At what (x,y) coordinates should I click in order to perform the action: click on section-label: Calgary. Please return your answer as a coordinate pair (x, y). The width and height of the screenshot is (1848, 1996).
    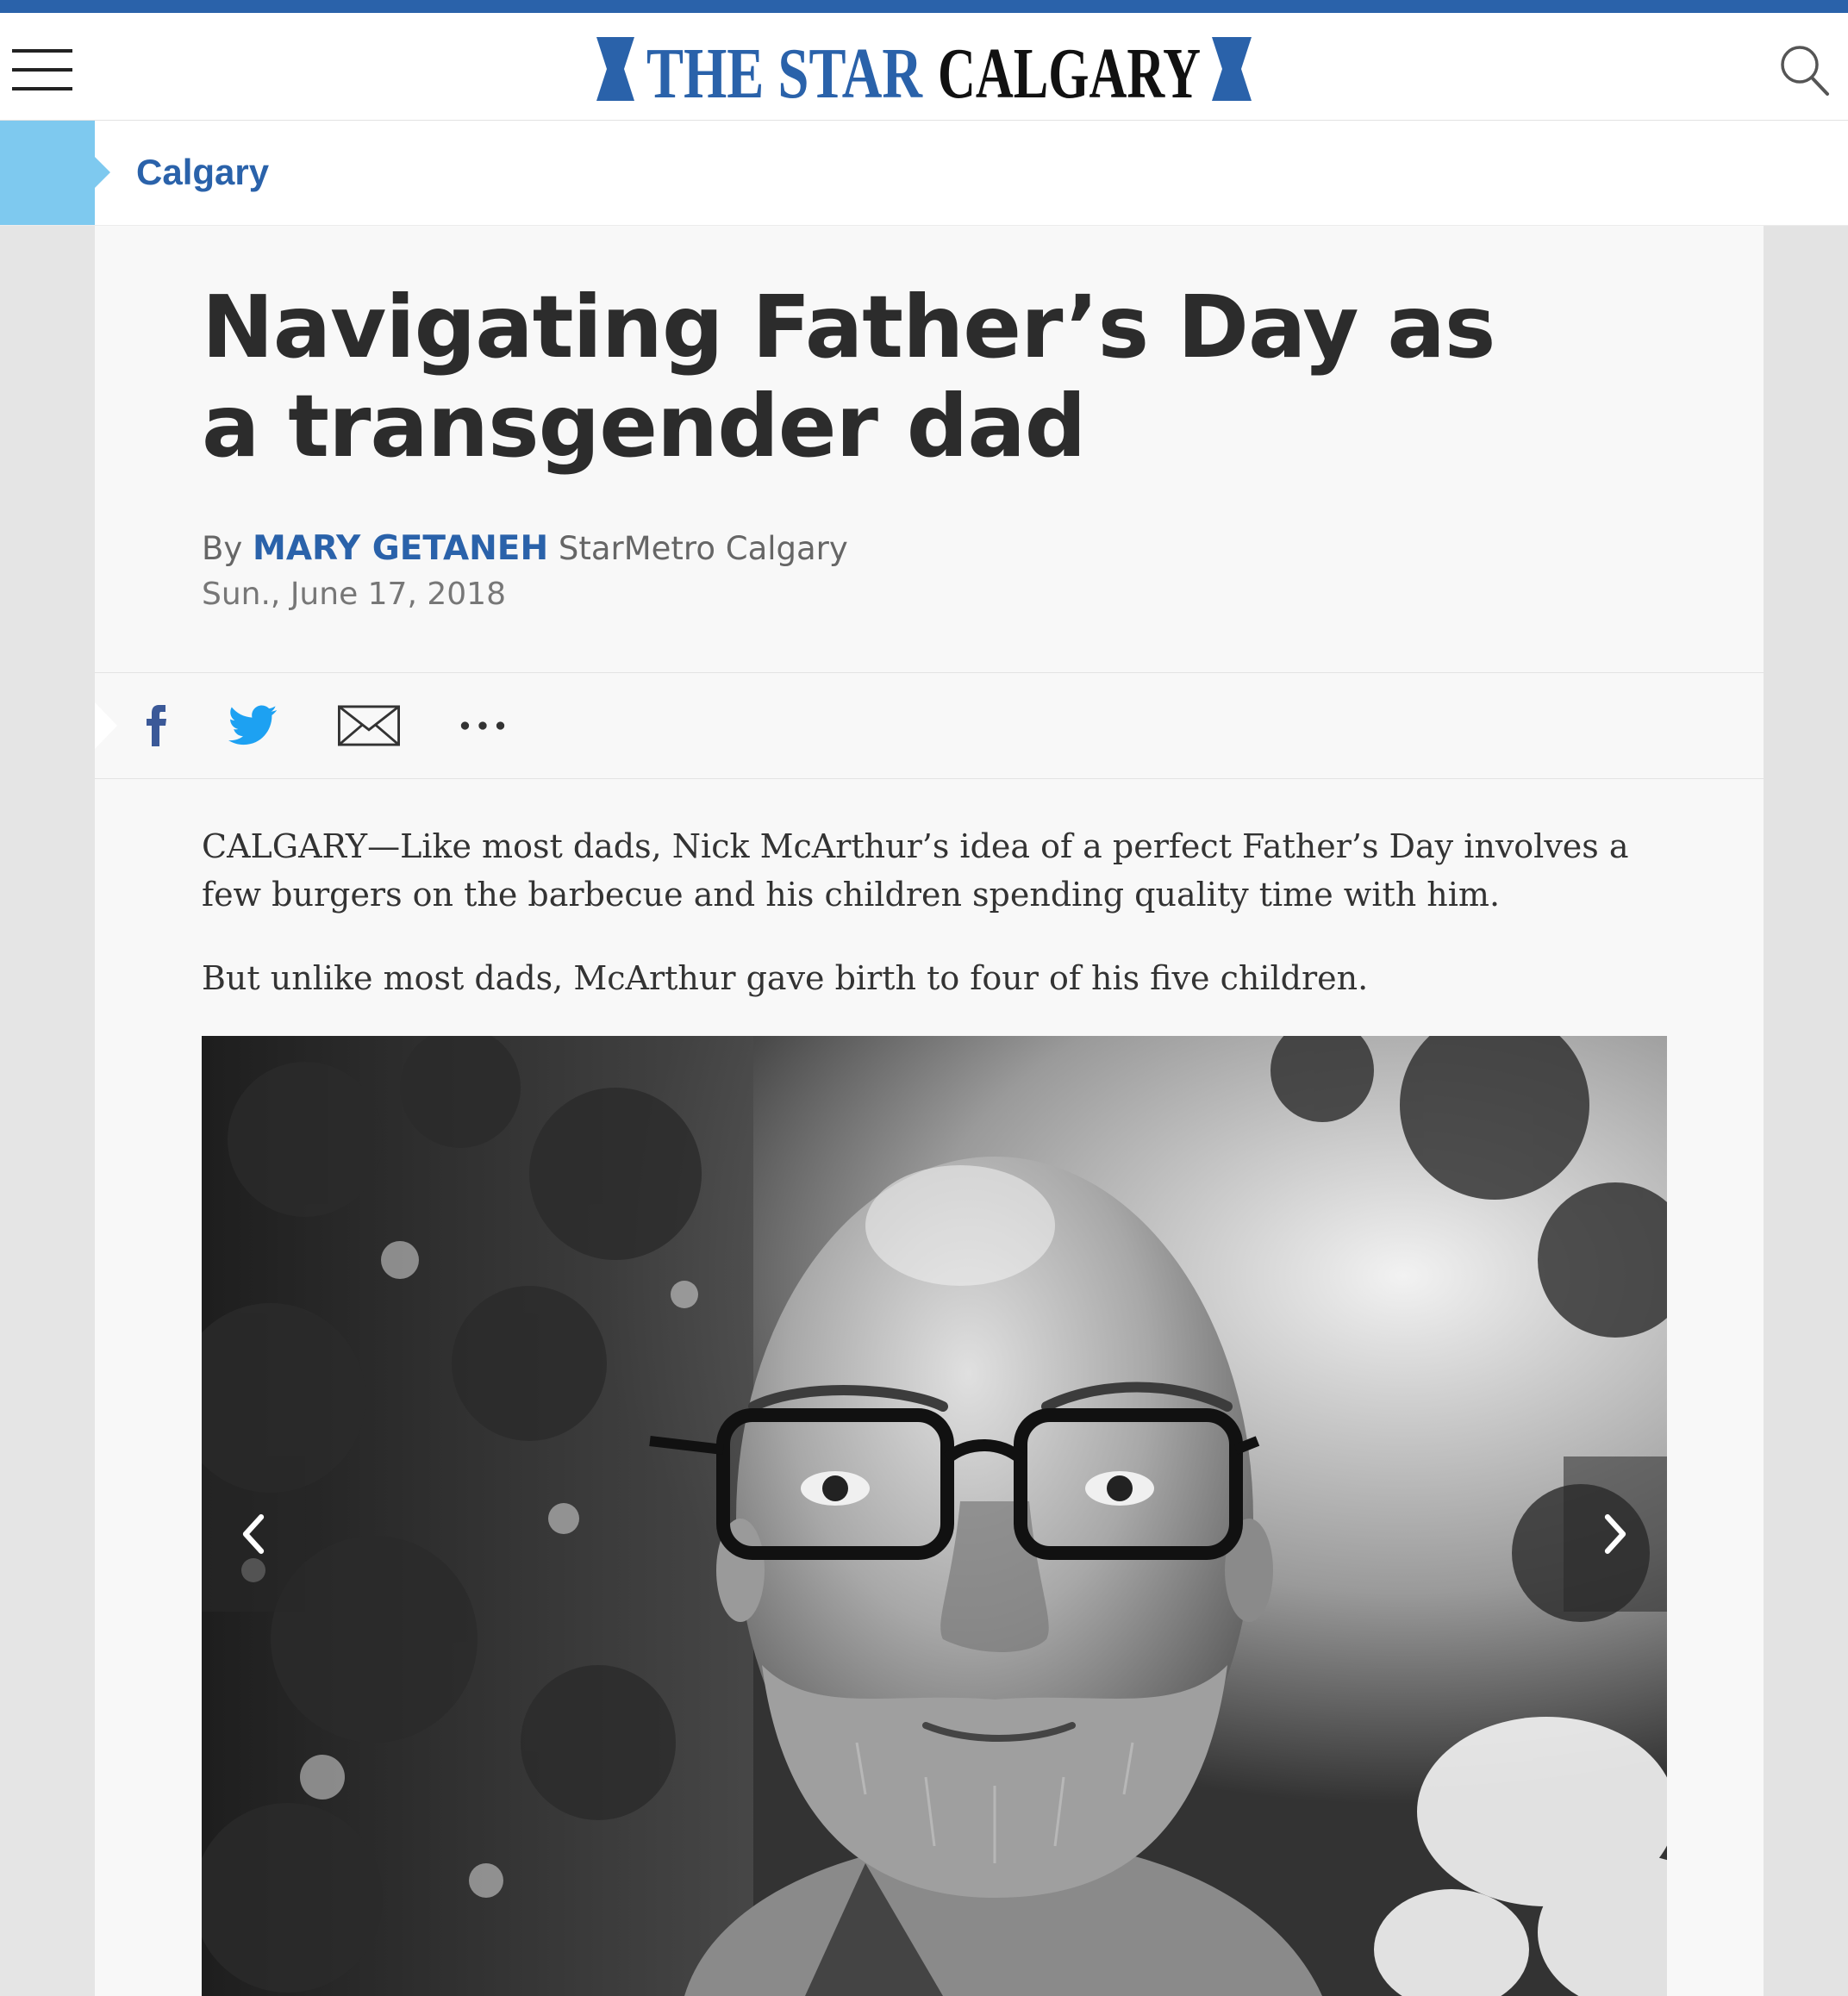
    Looking at the image, I should click on (202, 172).